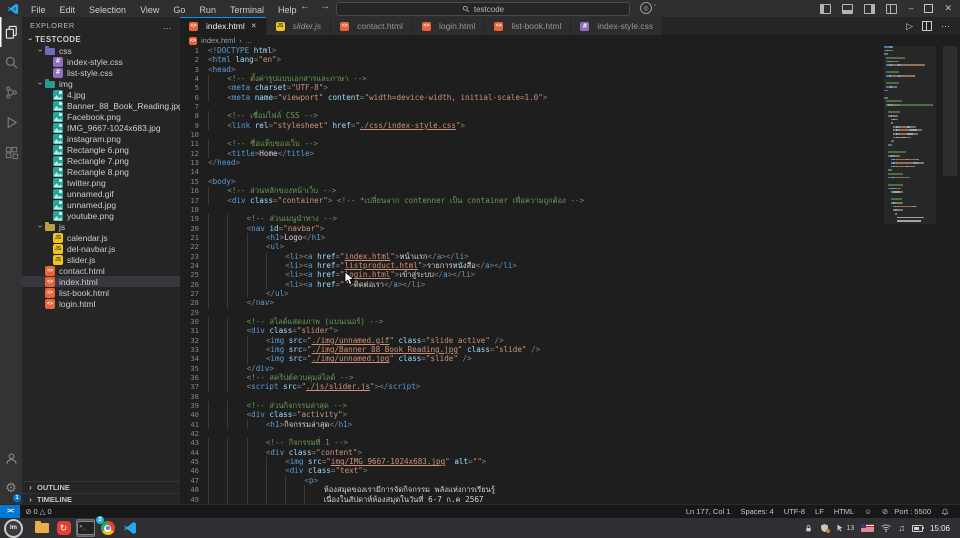 Image resolution: width=960 pixels, height=538 pixels. I want to click on explorer-item-Facebook.png: Facebook.png, so click(101, 116).